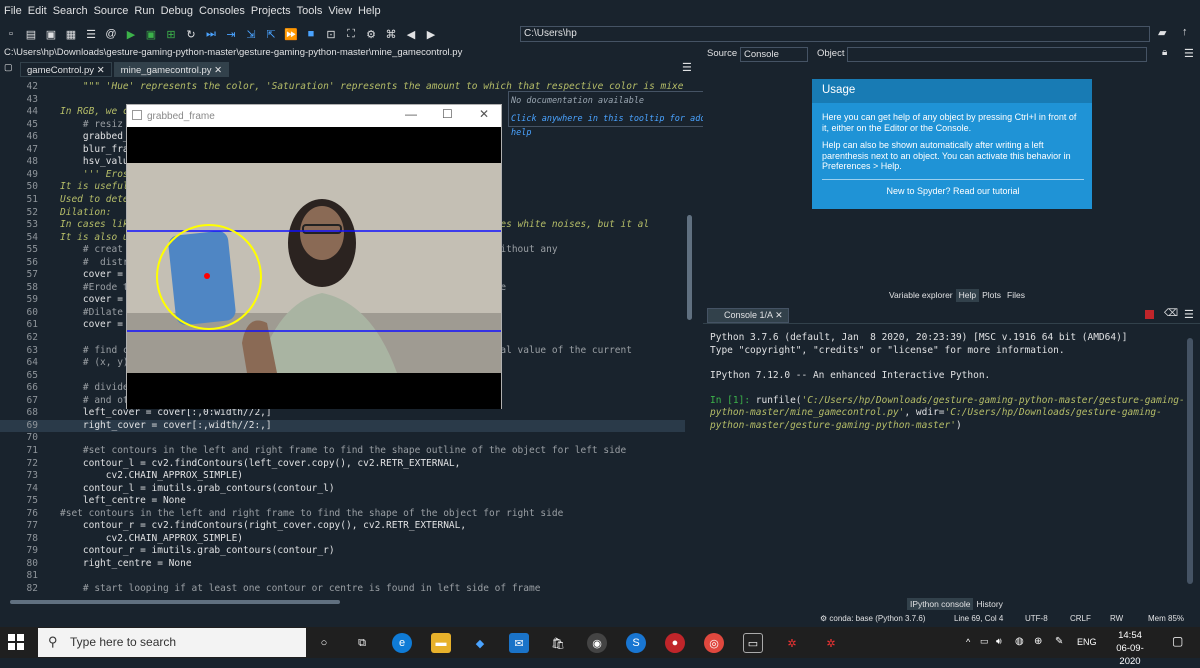 The image size is (1200, 668). What do you see at coordinates (940, 604) in the screenshot?
I see `tab-ipython-console: IPython console` at bounding box center [940, 604].